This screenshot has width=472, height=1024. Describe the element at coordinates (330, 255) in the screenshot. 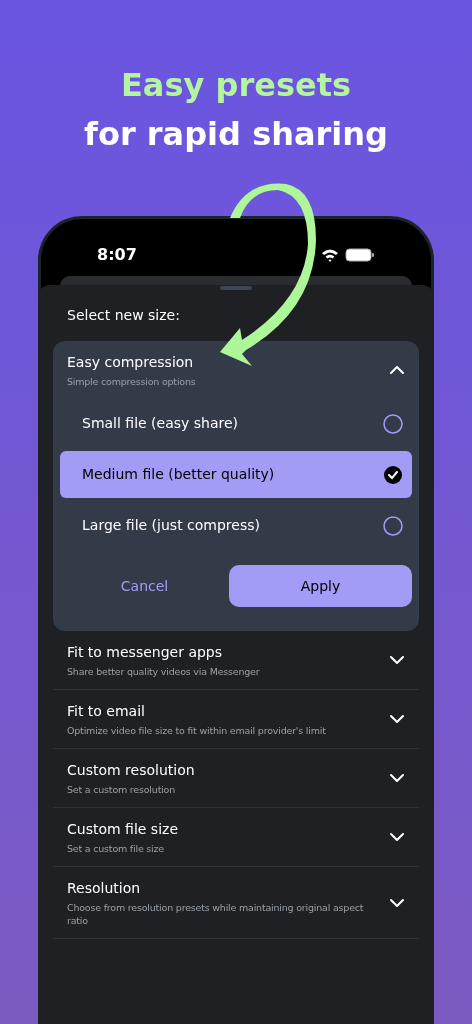

I see `wifi-icon` at that location.